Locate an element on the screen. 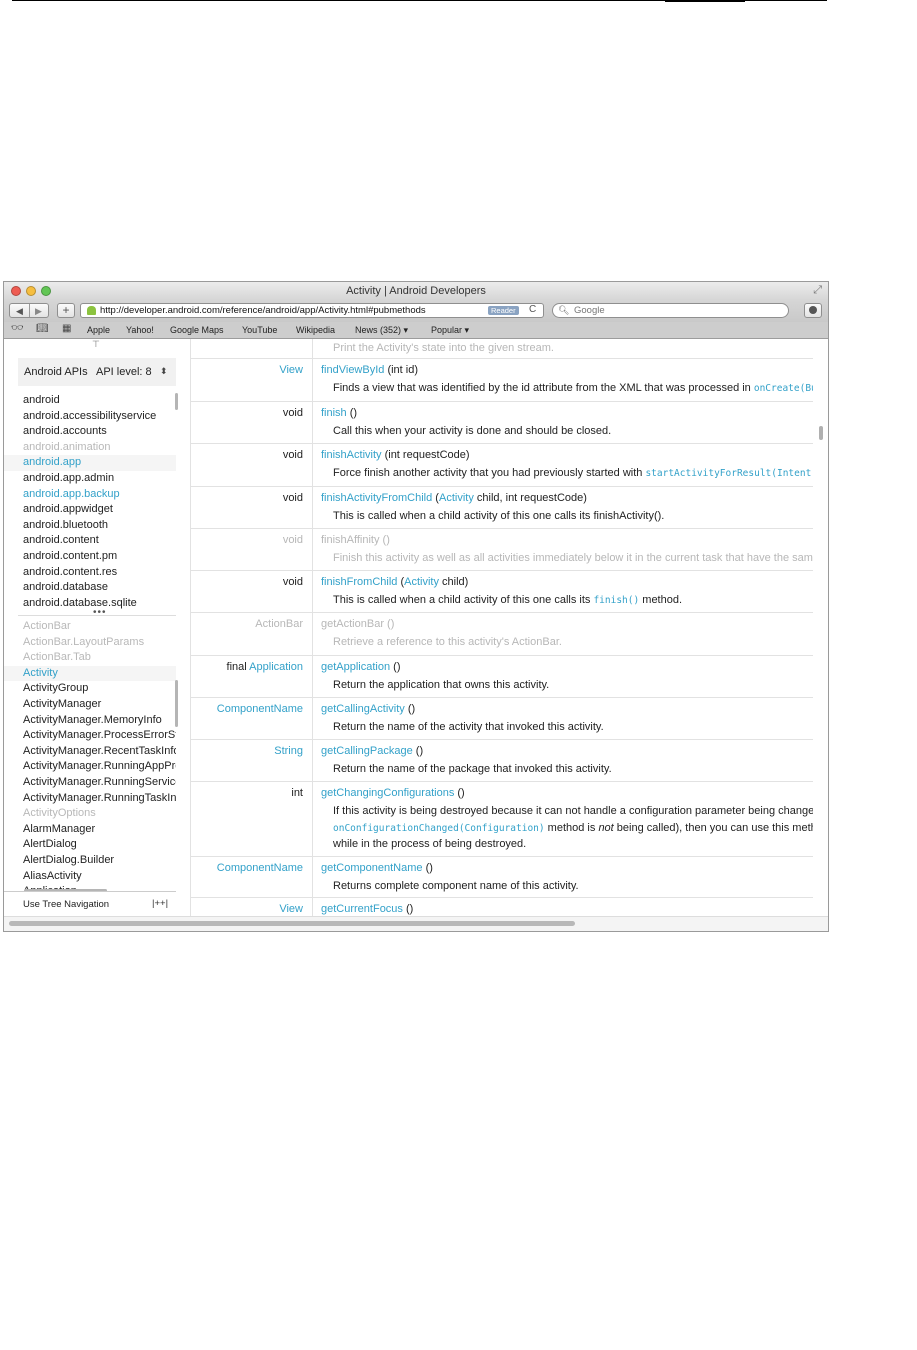 This screenshot has height=1350, width=917. class-list-item: ActionBar.Tab is located at coordinates (90, 658).